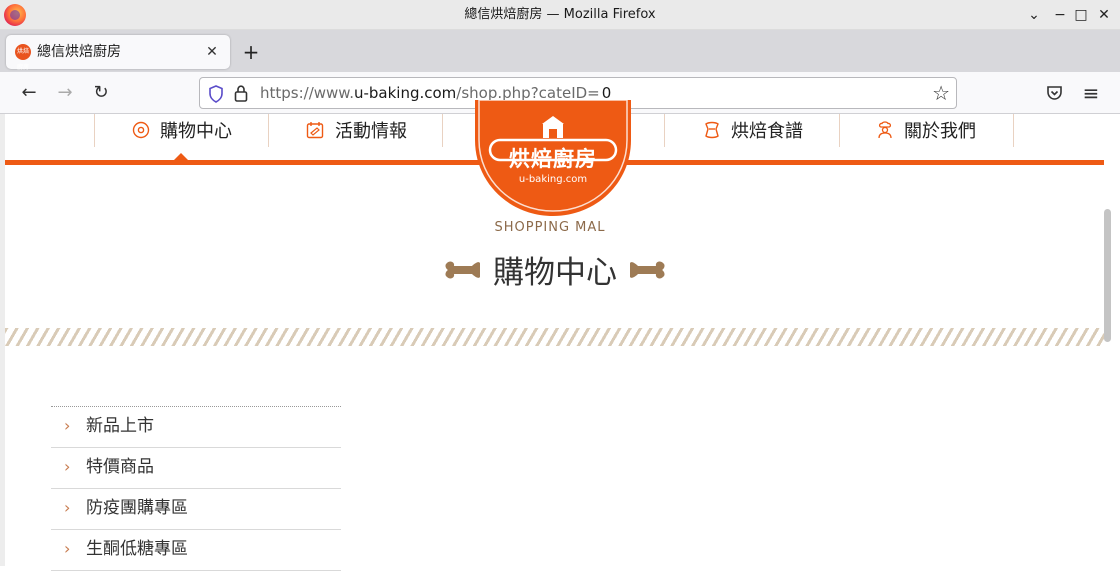  What do you see at coordinates (196, 550) in the screenshot?
I see `category-item-keto: › 生酮低糖專區` at bounding box center [196, 550].